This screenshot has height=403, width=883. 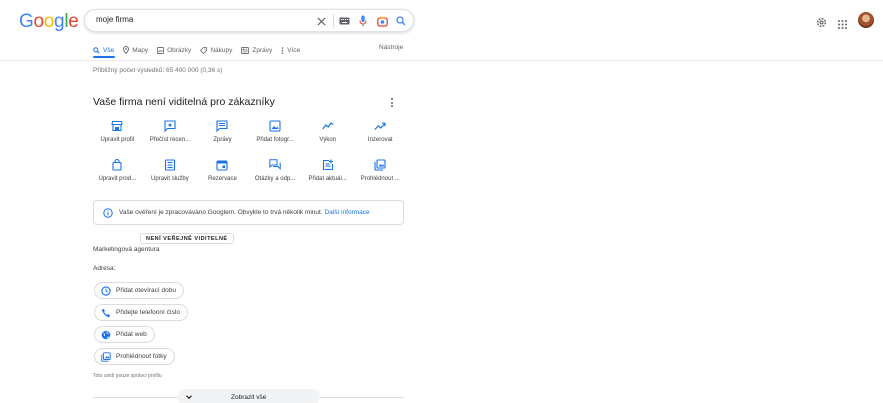 What do you see at coordinates (126, 50) in the screenshot?
I see `map-pin-icon` at bounding box center [126, 50].